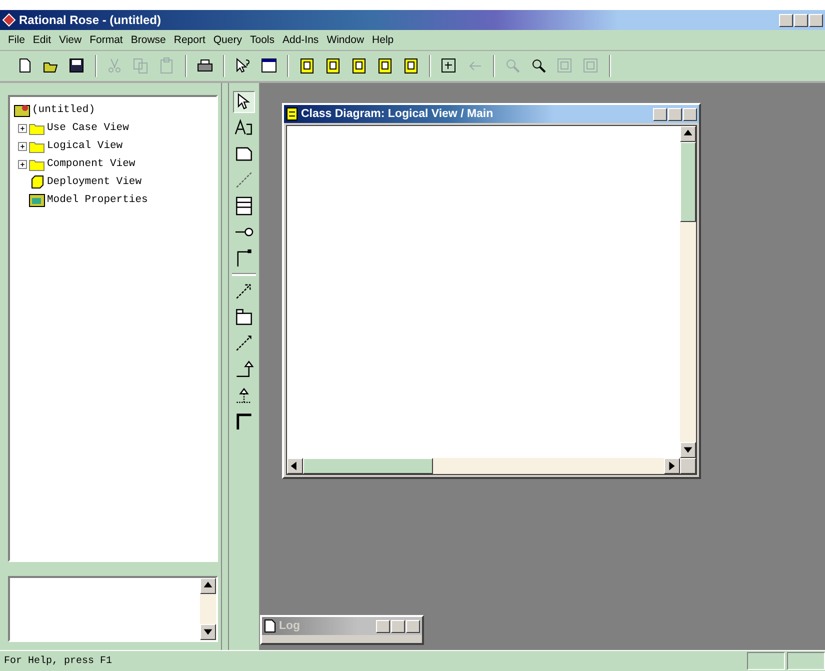 Image resolution: width=825 pixels, height=671 pixels. What do you see at coordinates (190, 40) in the screenshot?
I see `menu-item: Report` at bounding box center [190, 40].